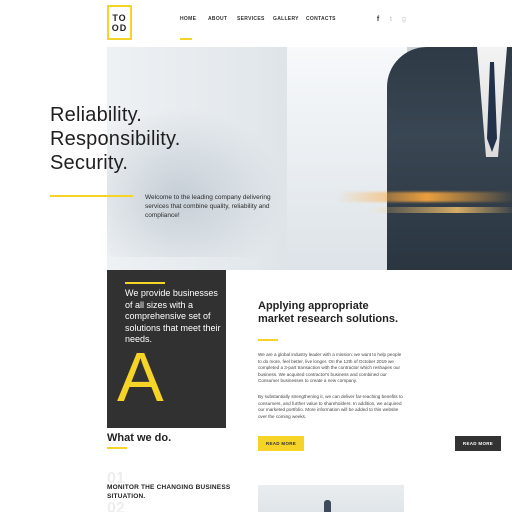  I want to click on market-title-line-2: market research solutions., so click(328, 319).